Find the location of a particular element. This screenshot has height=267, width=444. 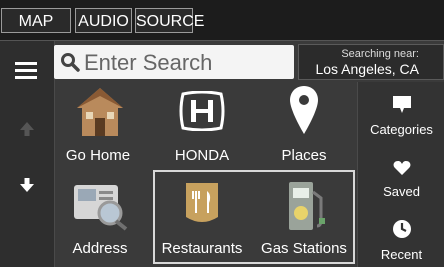

clock-icon is located at coordinates (402, 229).